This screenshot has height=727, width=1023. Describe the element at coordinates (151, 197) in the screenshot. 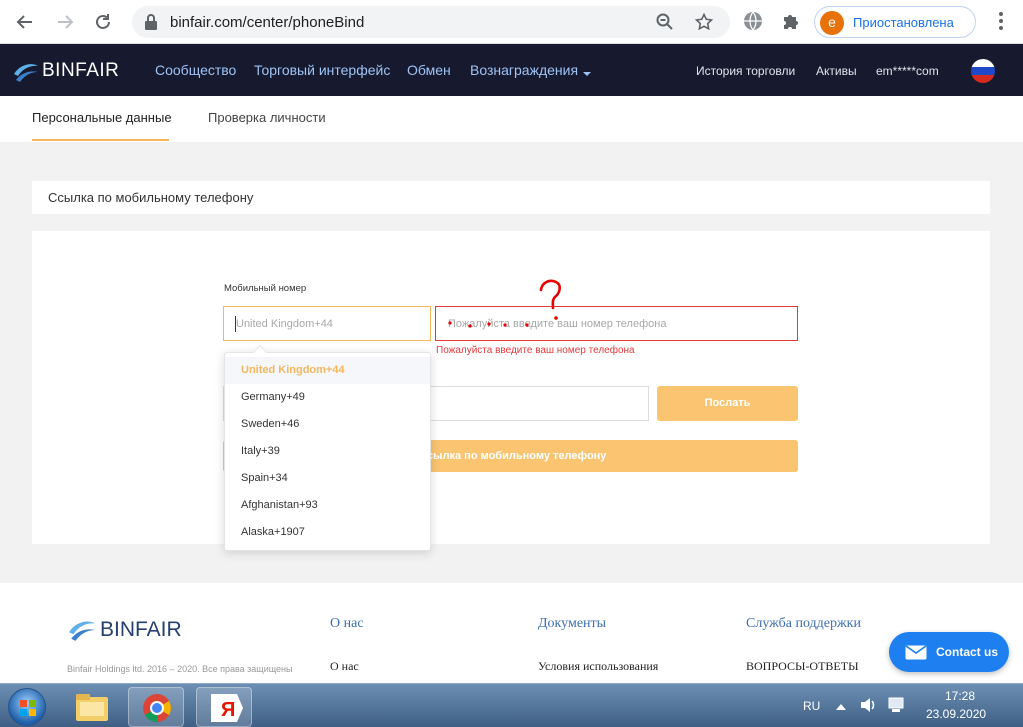

I see `section-title: Ссылка по мобильному телефону` at that location.